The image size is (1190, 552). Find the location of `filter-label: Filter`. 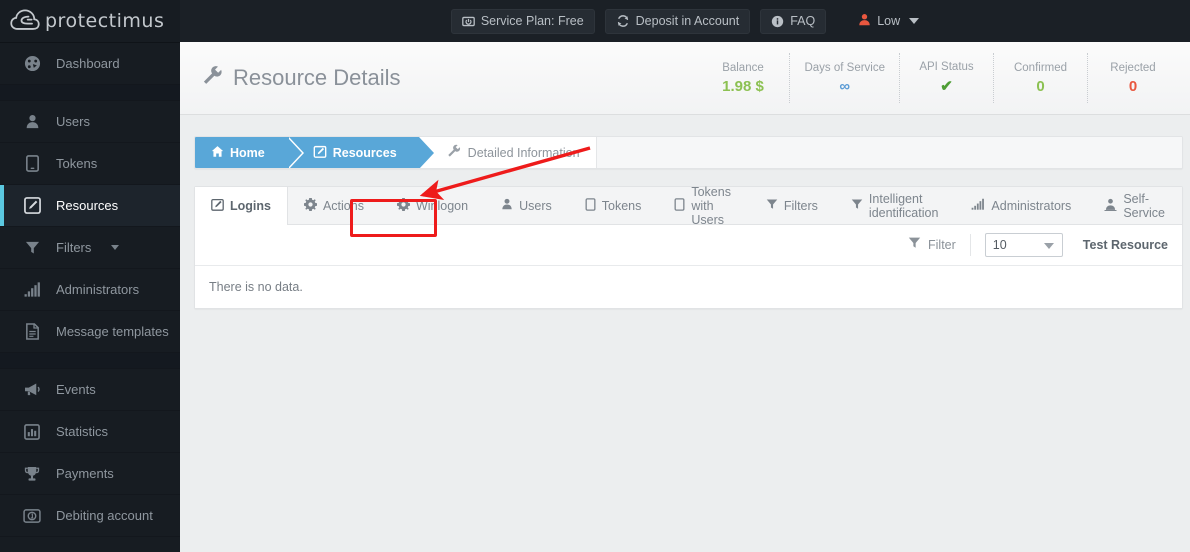

filter-label: Filter is located at coordinates (942, 245).